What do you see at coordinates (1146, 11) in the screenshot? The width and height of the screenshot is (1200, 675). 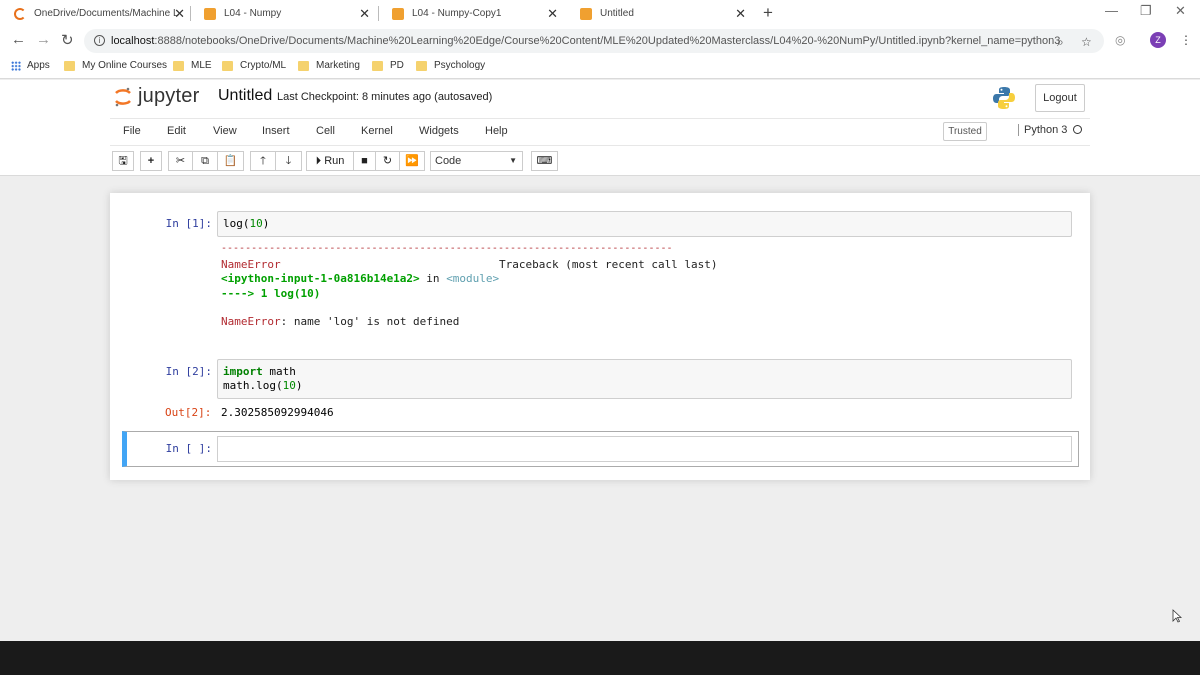 I see `restore-icon: ❐` at bounding box center [1146, 11].